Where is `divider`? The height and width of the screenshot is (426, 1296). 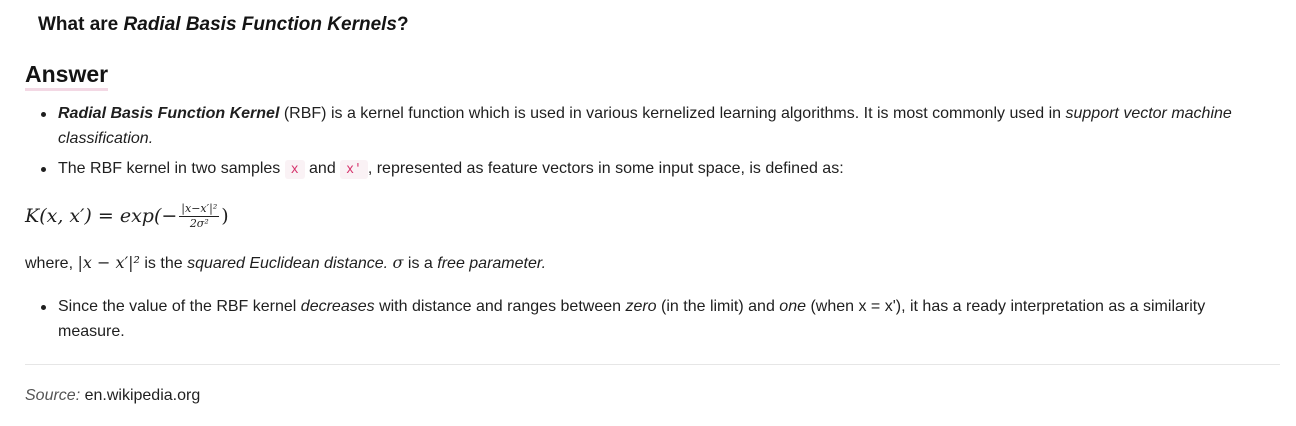
divider is located at coordinates (652, 364).